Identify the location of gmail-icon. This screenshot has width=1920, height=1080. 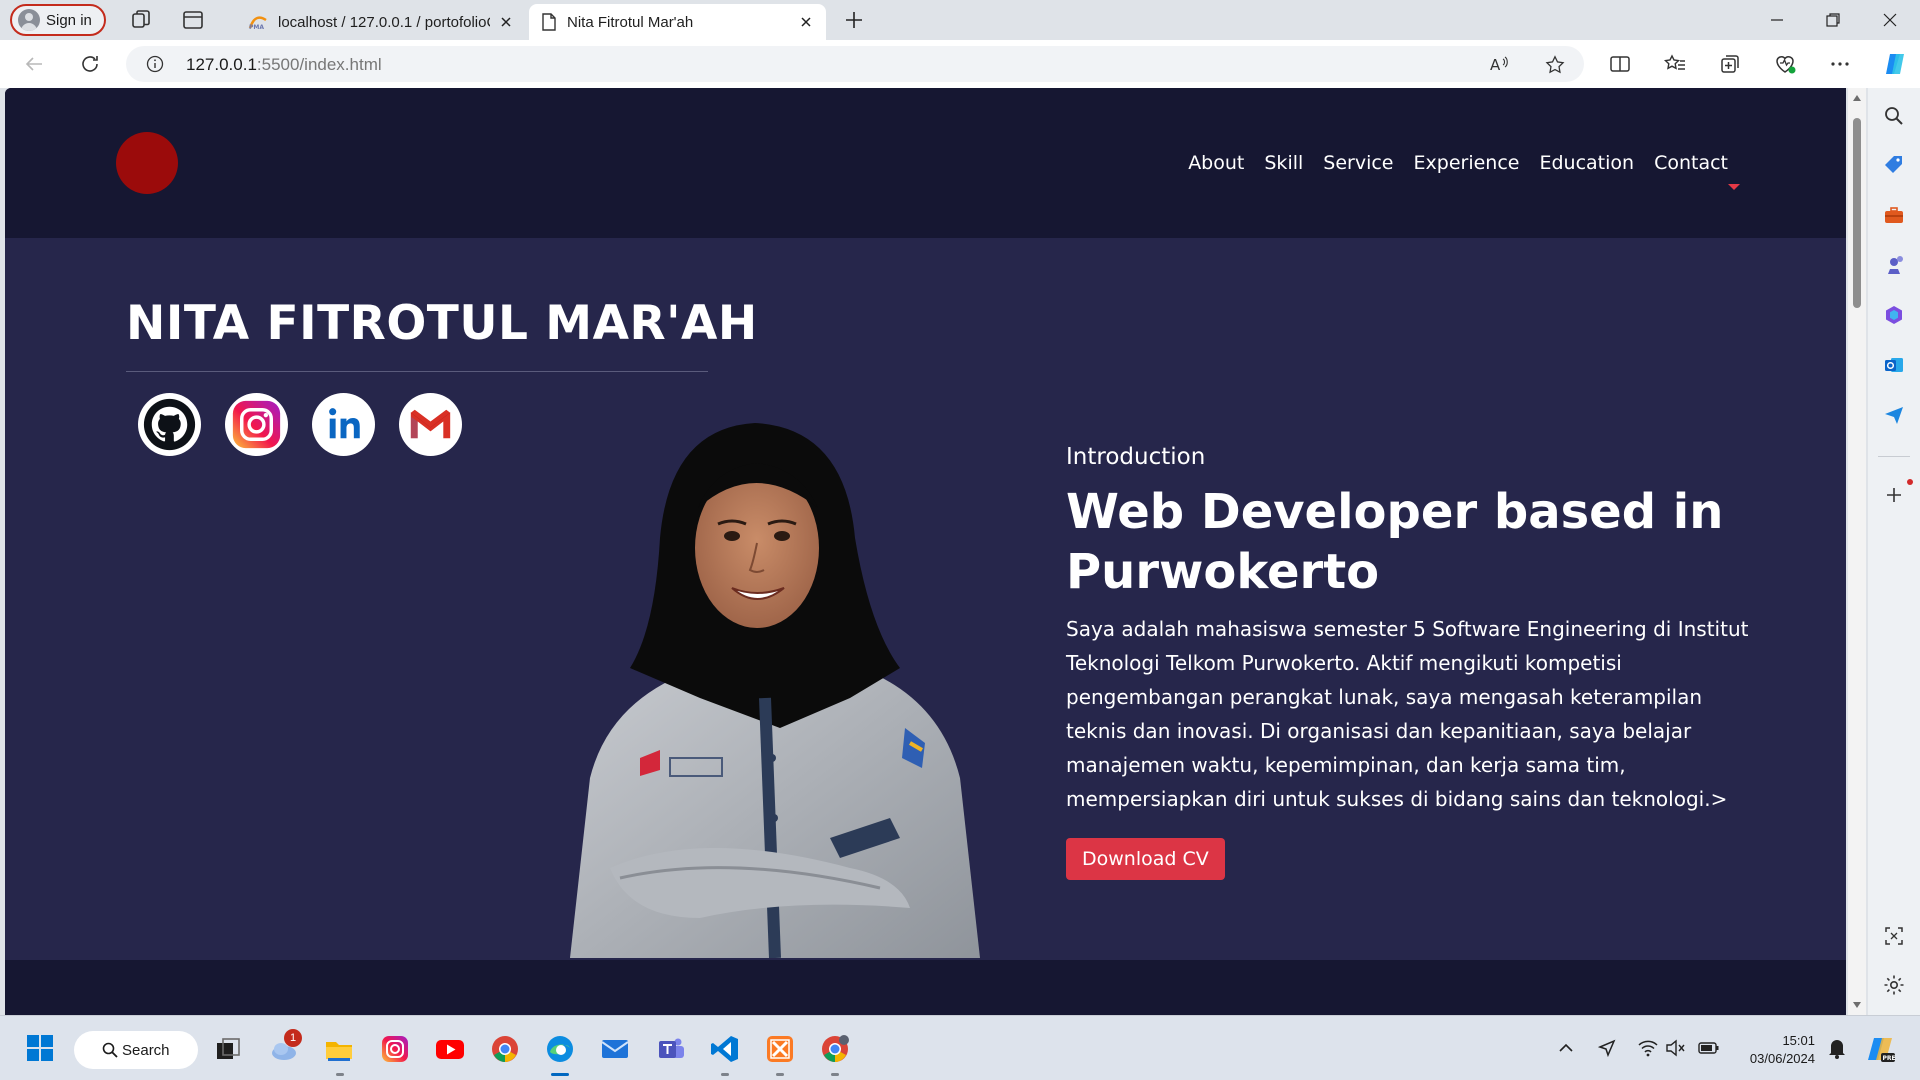
(430, 424).